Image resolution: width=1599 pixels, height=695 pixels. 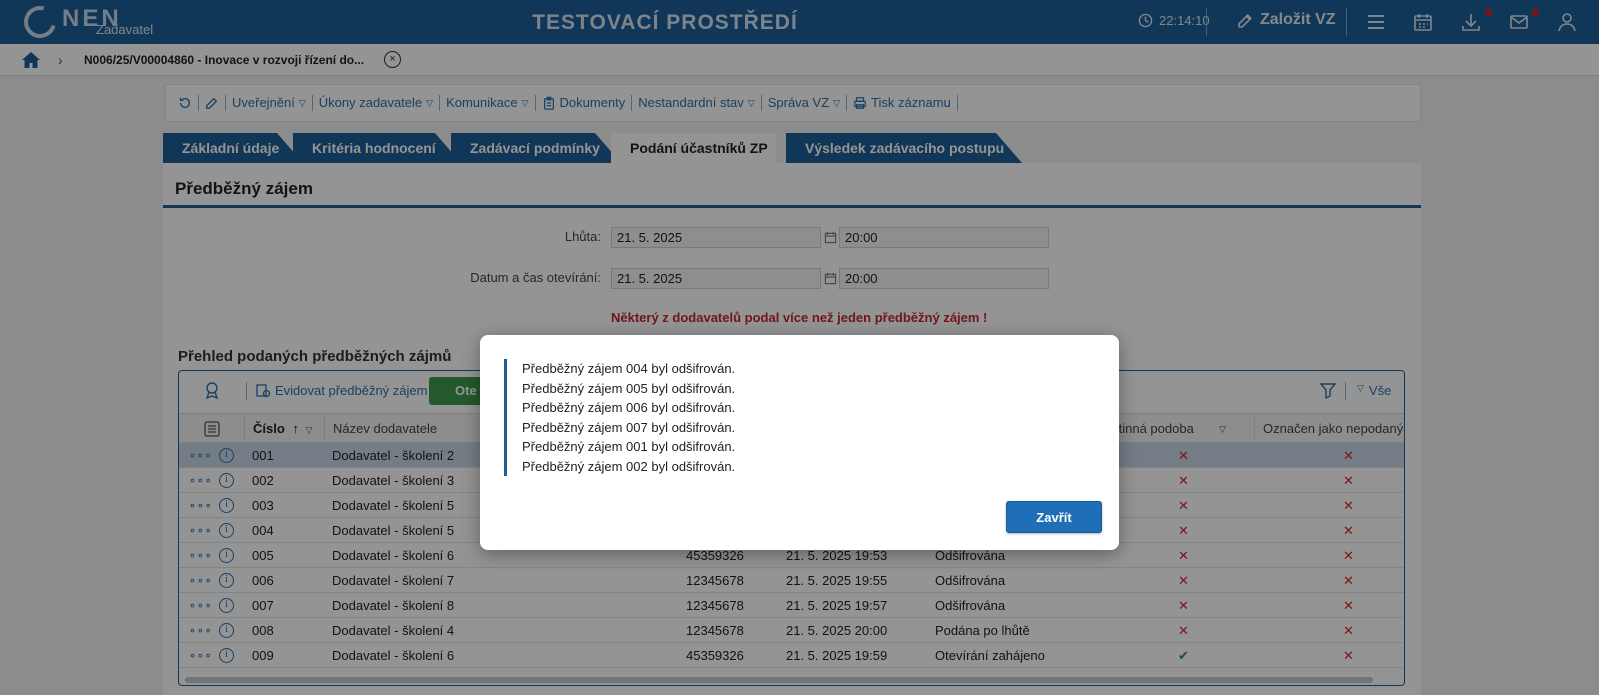 I want to click on message-item: Předběžný zájem 001 byl odšifrován., so click(x=629, y=446).